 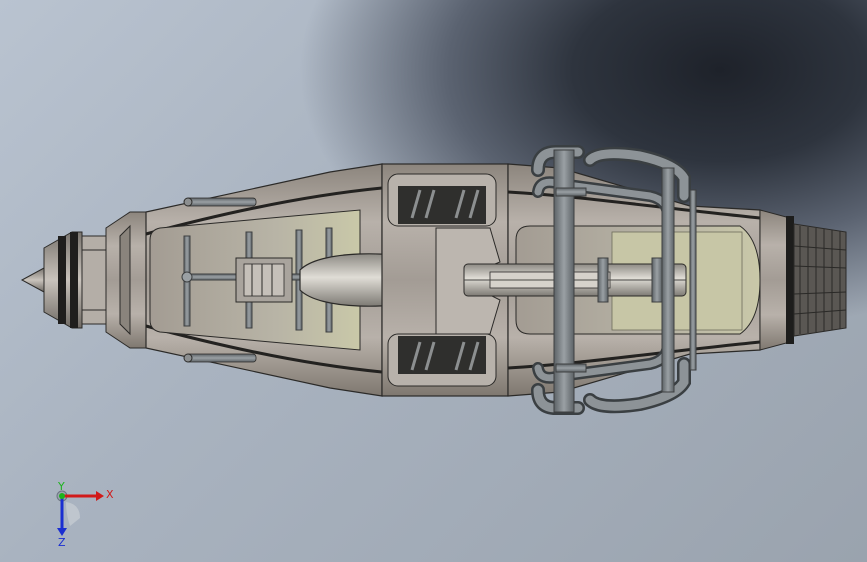 I want to click on intake-section, so click(x=126, y=280).